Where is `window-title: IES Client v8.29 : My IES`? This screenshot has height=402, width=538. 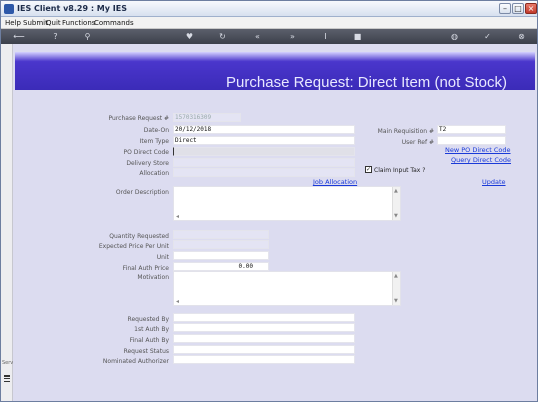
window-title: IES Client v8.29 : My IES is located at coordinates (72, 8).